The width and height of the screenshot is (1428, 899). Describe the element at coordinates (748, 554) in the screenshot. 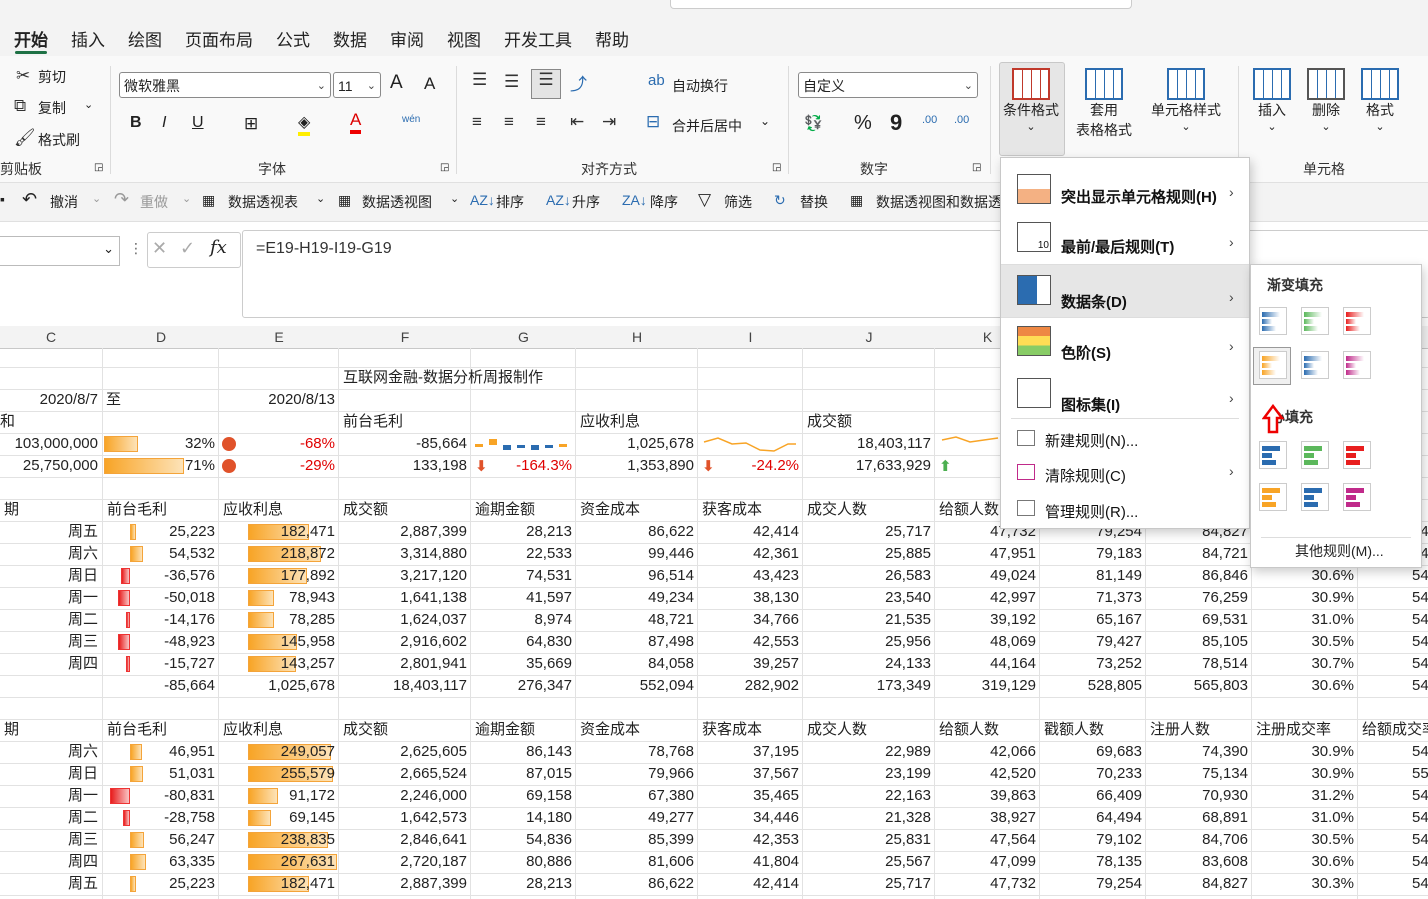

I see `table-cell: 42,361` at that location.